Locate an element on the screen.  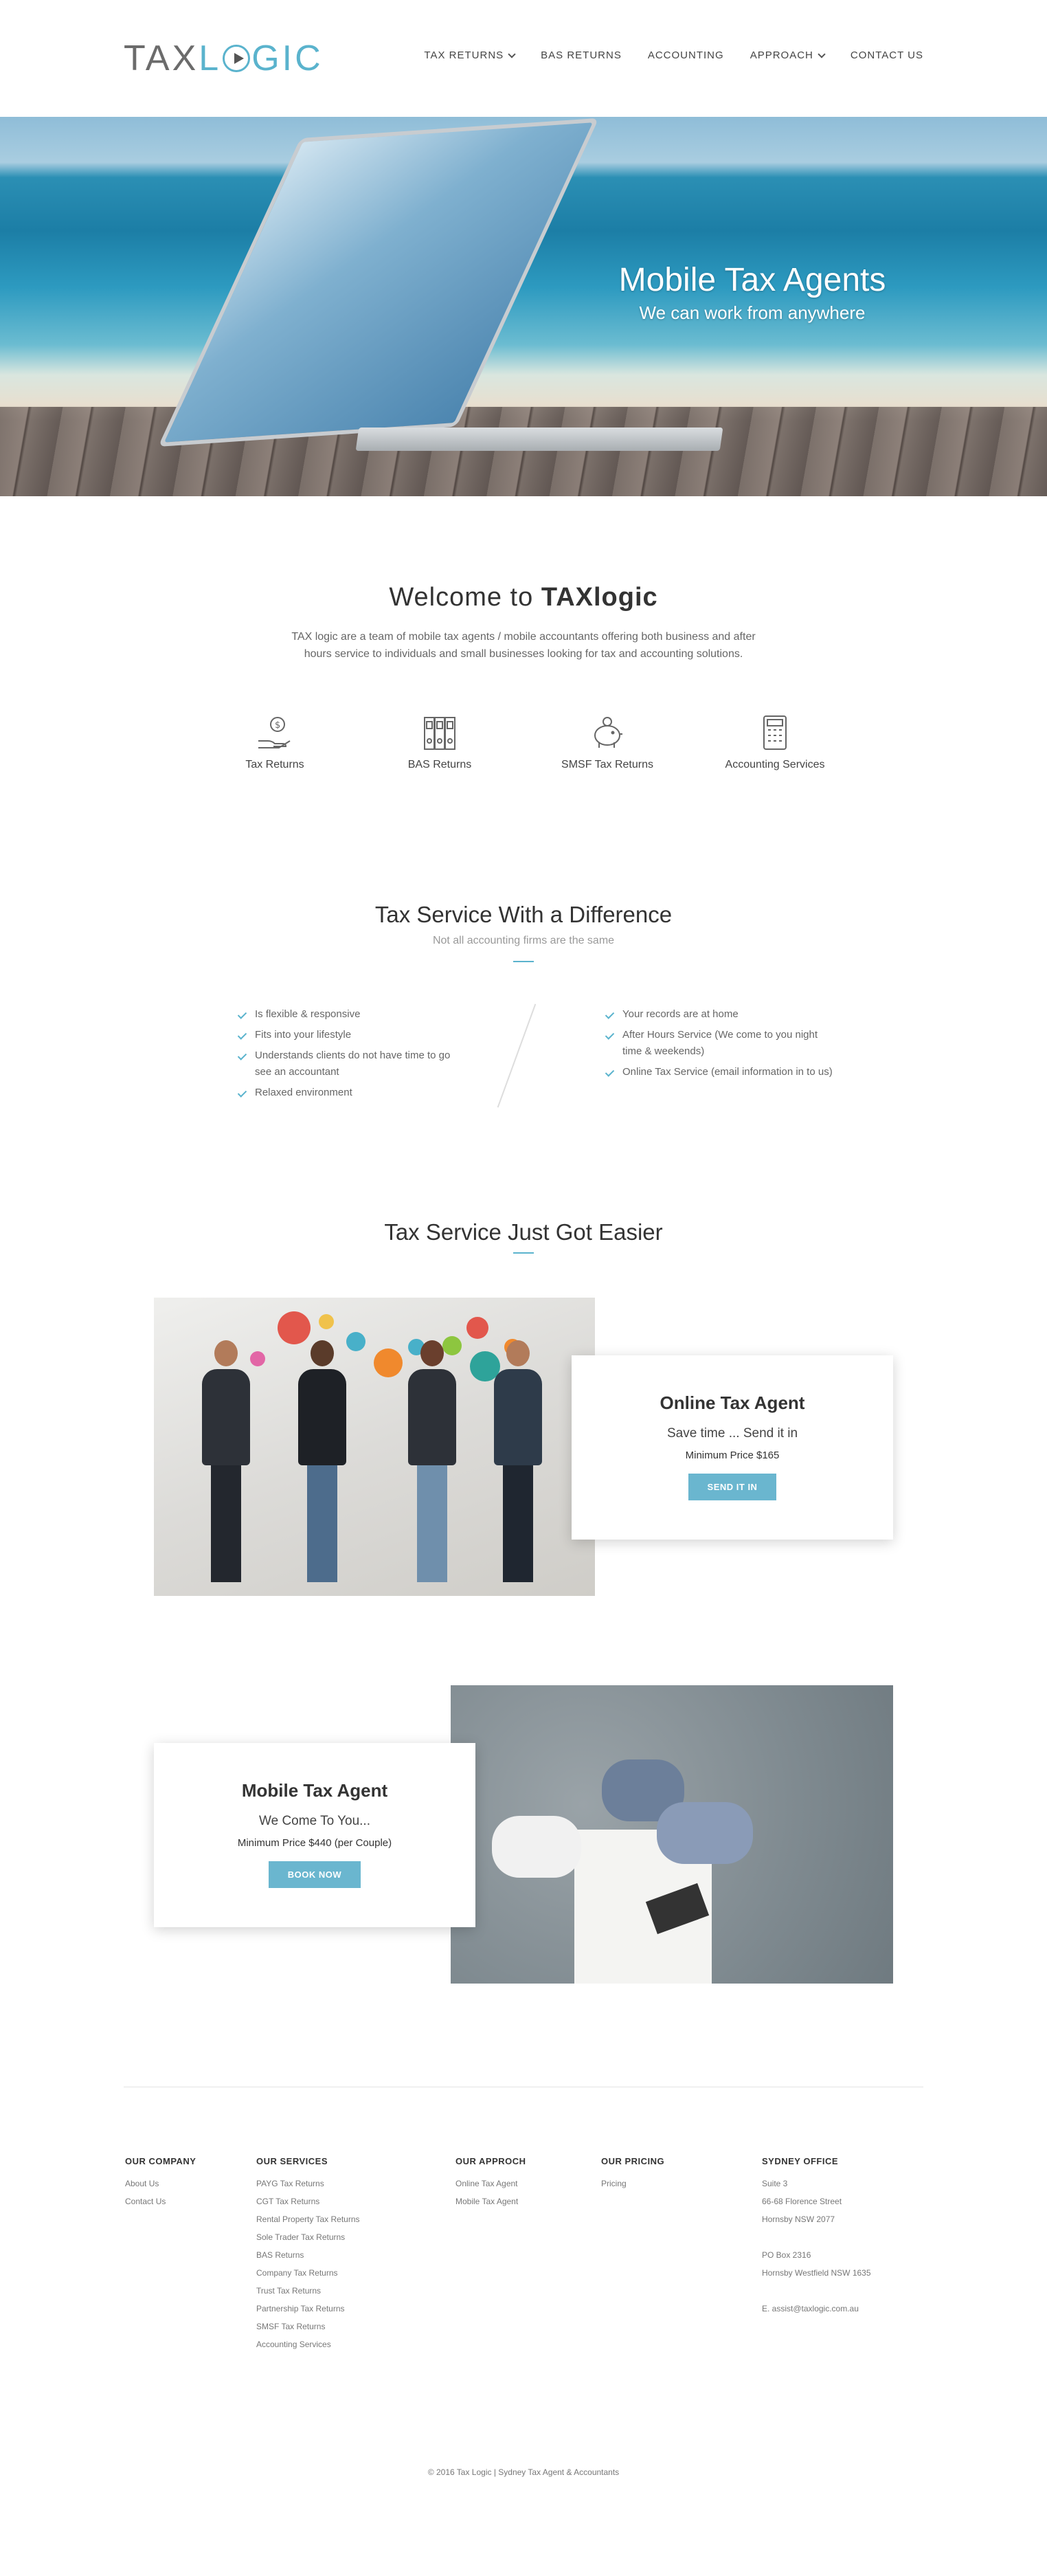
footer-heading: OUR PRICING is located at coordinates (633, 2161).